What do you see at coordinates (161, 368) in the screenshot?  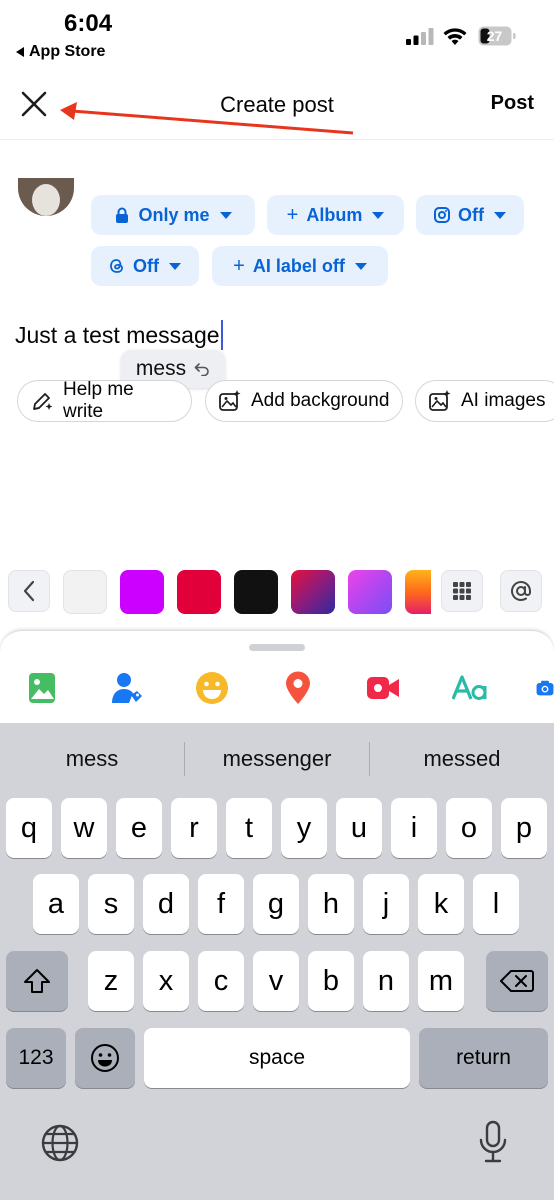 I see `autocorrect-word: mess` at bounding box center [161, 368].